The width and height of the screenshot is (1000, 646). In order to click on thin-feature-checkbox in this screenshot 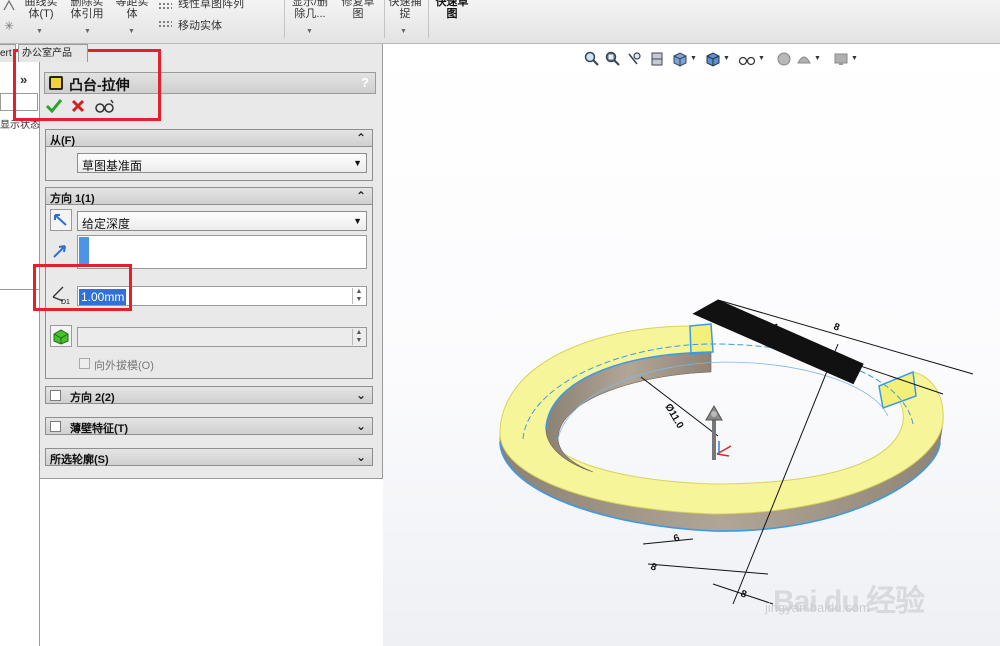, I will do `click(55, 426)`.